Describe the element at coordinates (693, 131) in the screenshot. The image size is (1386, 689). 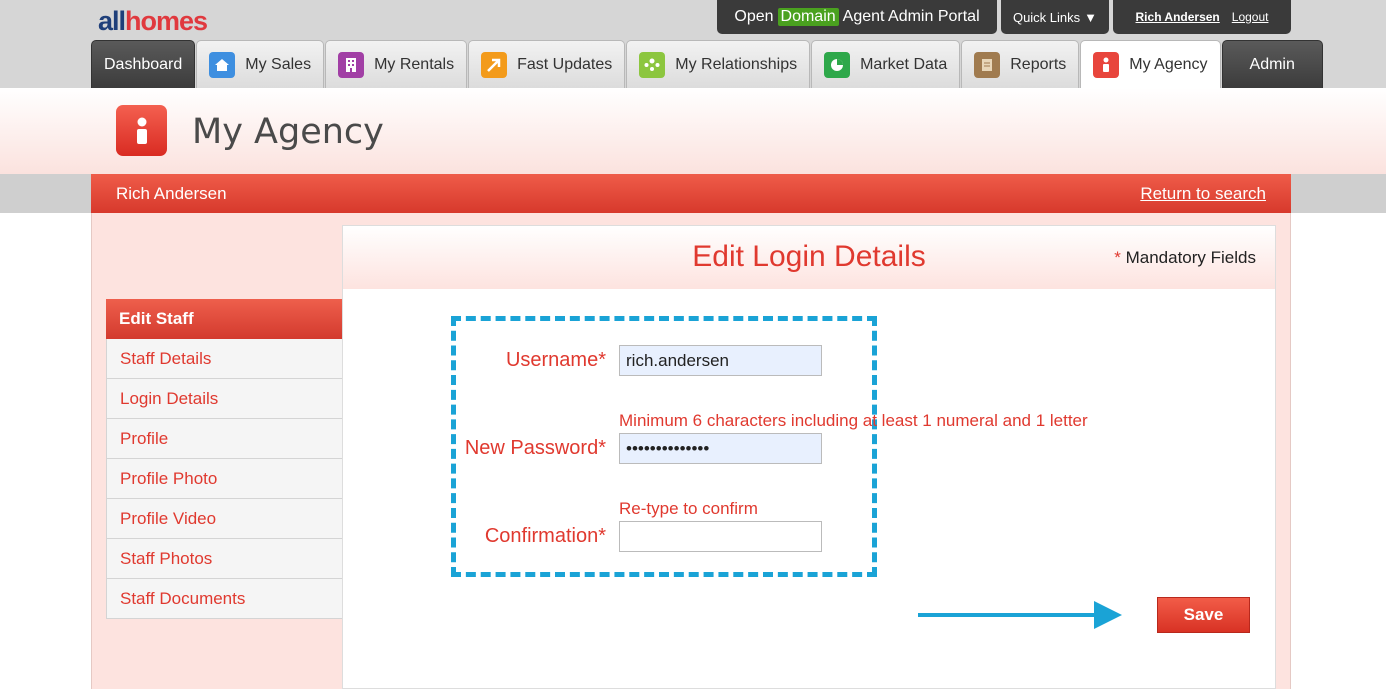
I see `page-header: My Agency` at that location.